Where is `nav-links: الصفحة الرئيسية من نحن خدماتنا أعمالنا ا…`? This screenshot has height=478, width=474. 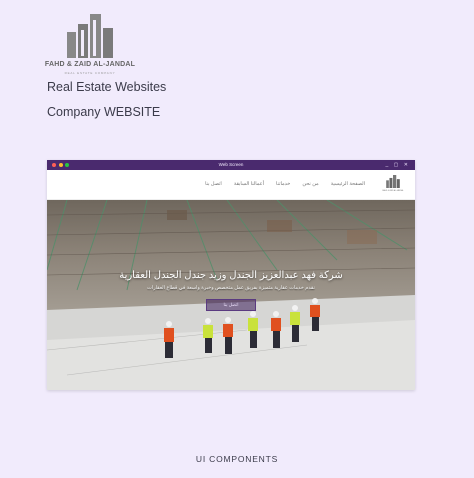 nav-links: الصفحة الرئيسية من نحن خدماتنا أعمالنا ا… is located at coordinates (285, 184).